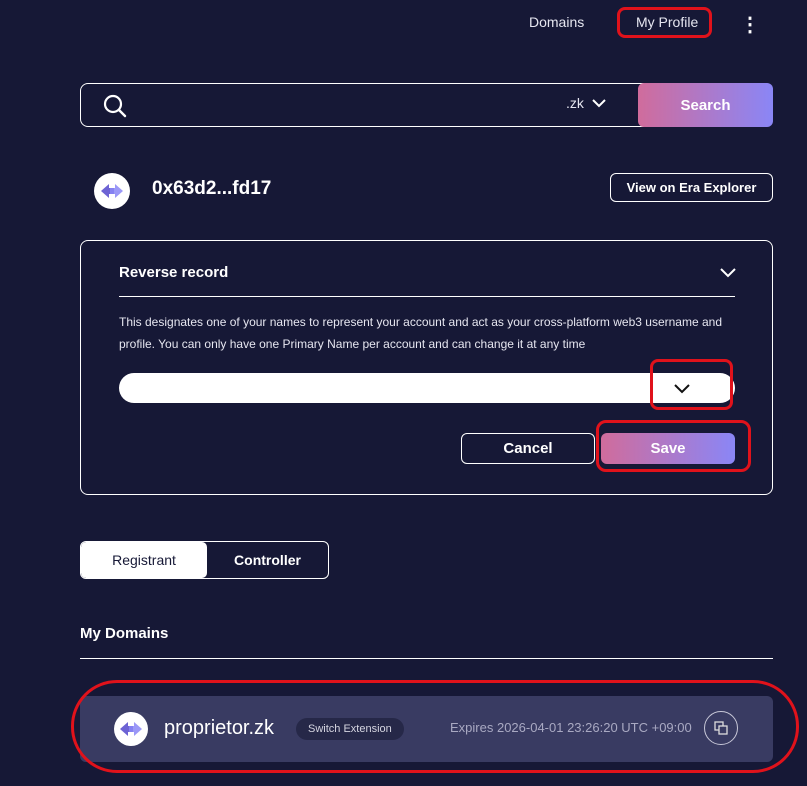 The height and width of the screenshot is (786, 807). What do you see at coordinates (427, 388) in the screenshot?
I see `primary-name-select` at bounding box center [427, 388].